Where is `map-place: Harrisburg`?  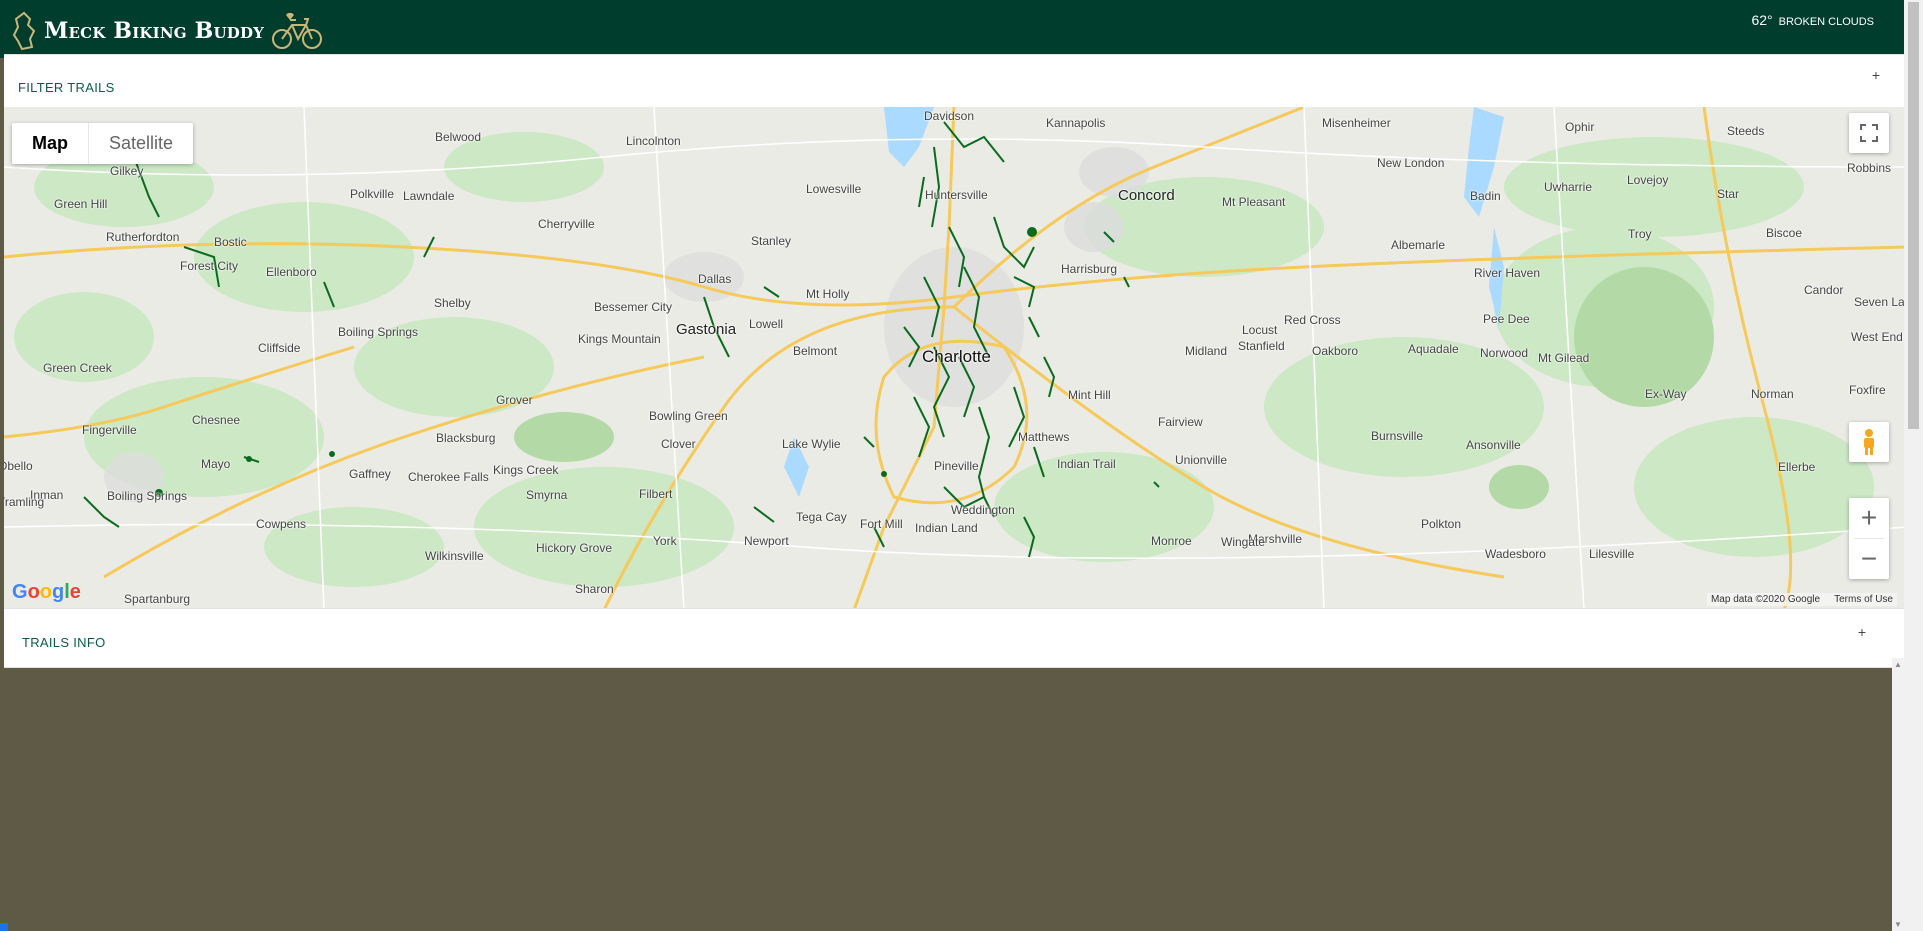 map-place: Harrisburg is located at coordinates (1089, 269).